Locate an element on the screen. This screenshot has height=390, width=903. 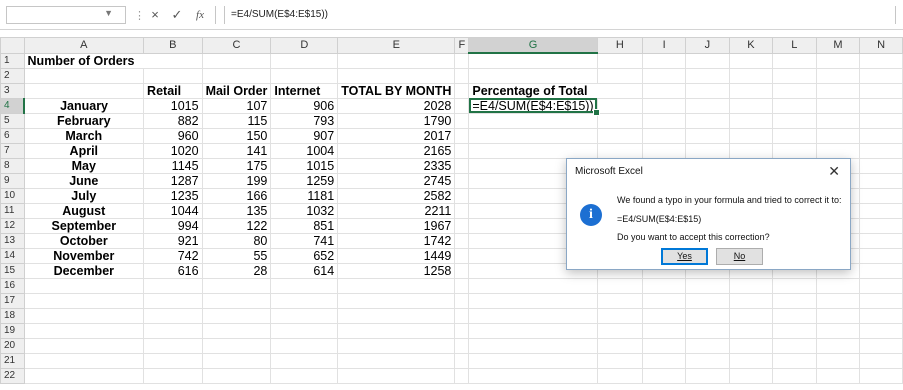
month-cell: June is located at coordinates (84, 180).